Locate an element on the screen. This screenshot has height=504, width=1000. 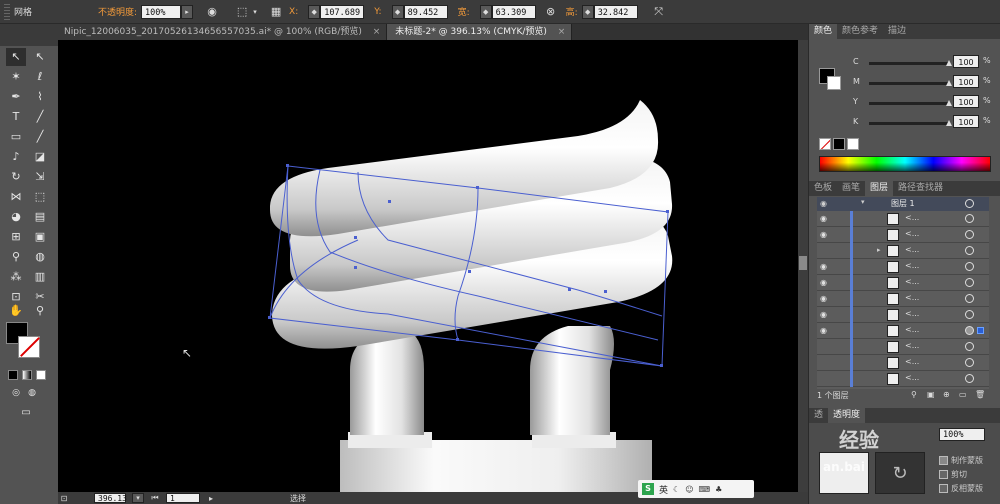
white-color-swatch is located at coordinates (853, 144).